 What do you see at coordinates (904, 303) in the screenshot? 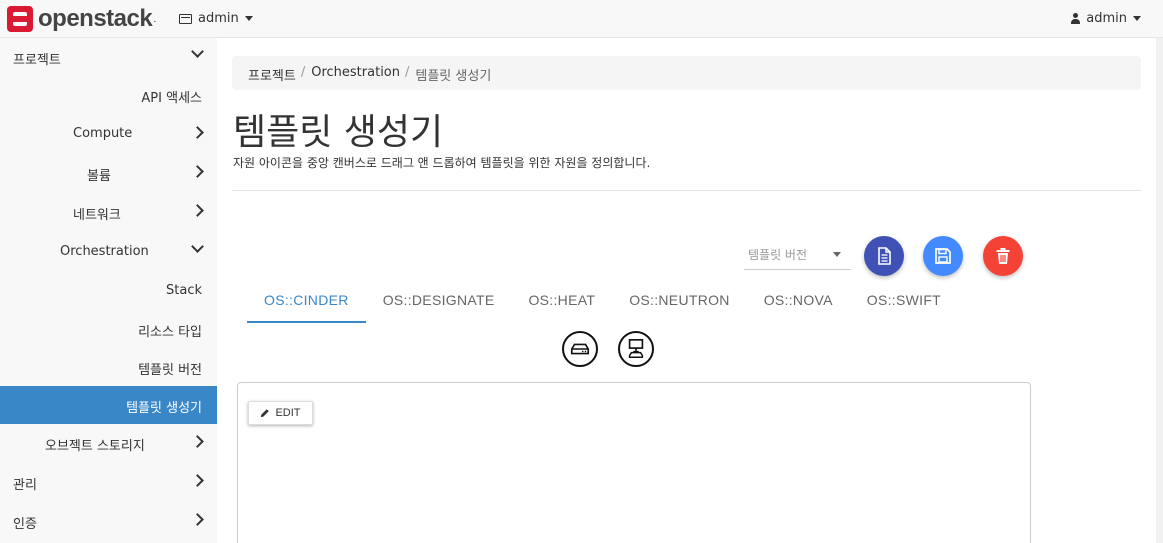
I see `tab-os-swift: OS::SWIFT` at bounding box center [904, 303].